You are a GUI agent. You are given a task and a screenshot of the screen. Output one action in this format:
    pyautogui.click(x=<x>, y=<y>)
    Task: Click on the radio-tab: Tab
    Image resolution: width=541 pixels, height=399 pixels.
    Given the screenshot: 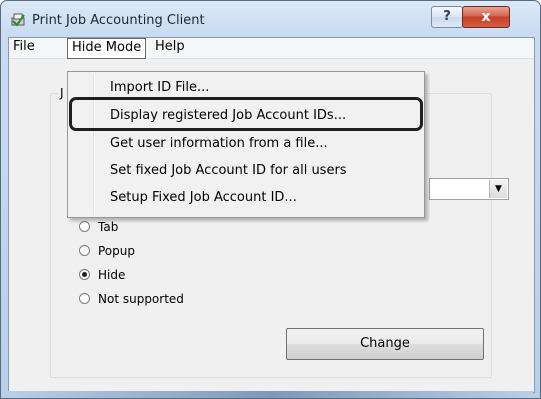 What is the action you would take?
    pyautogui.click(x=98, y=227)
    